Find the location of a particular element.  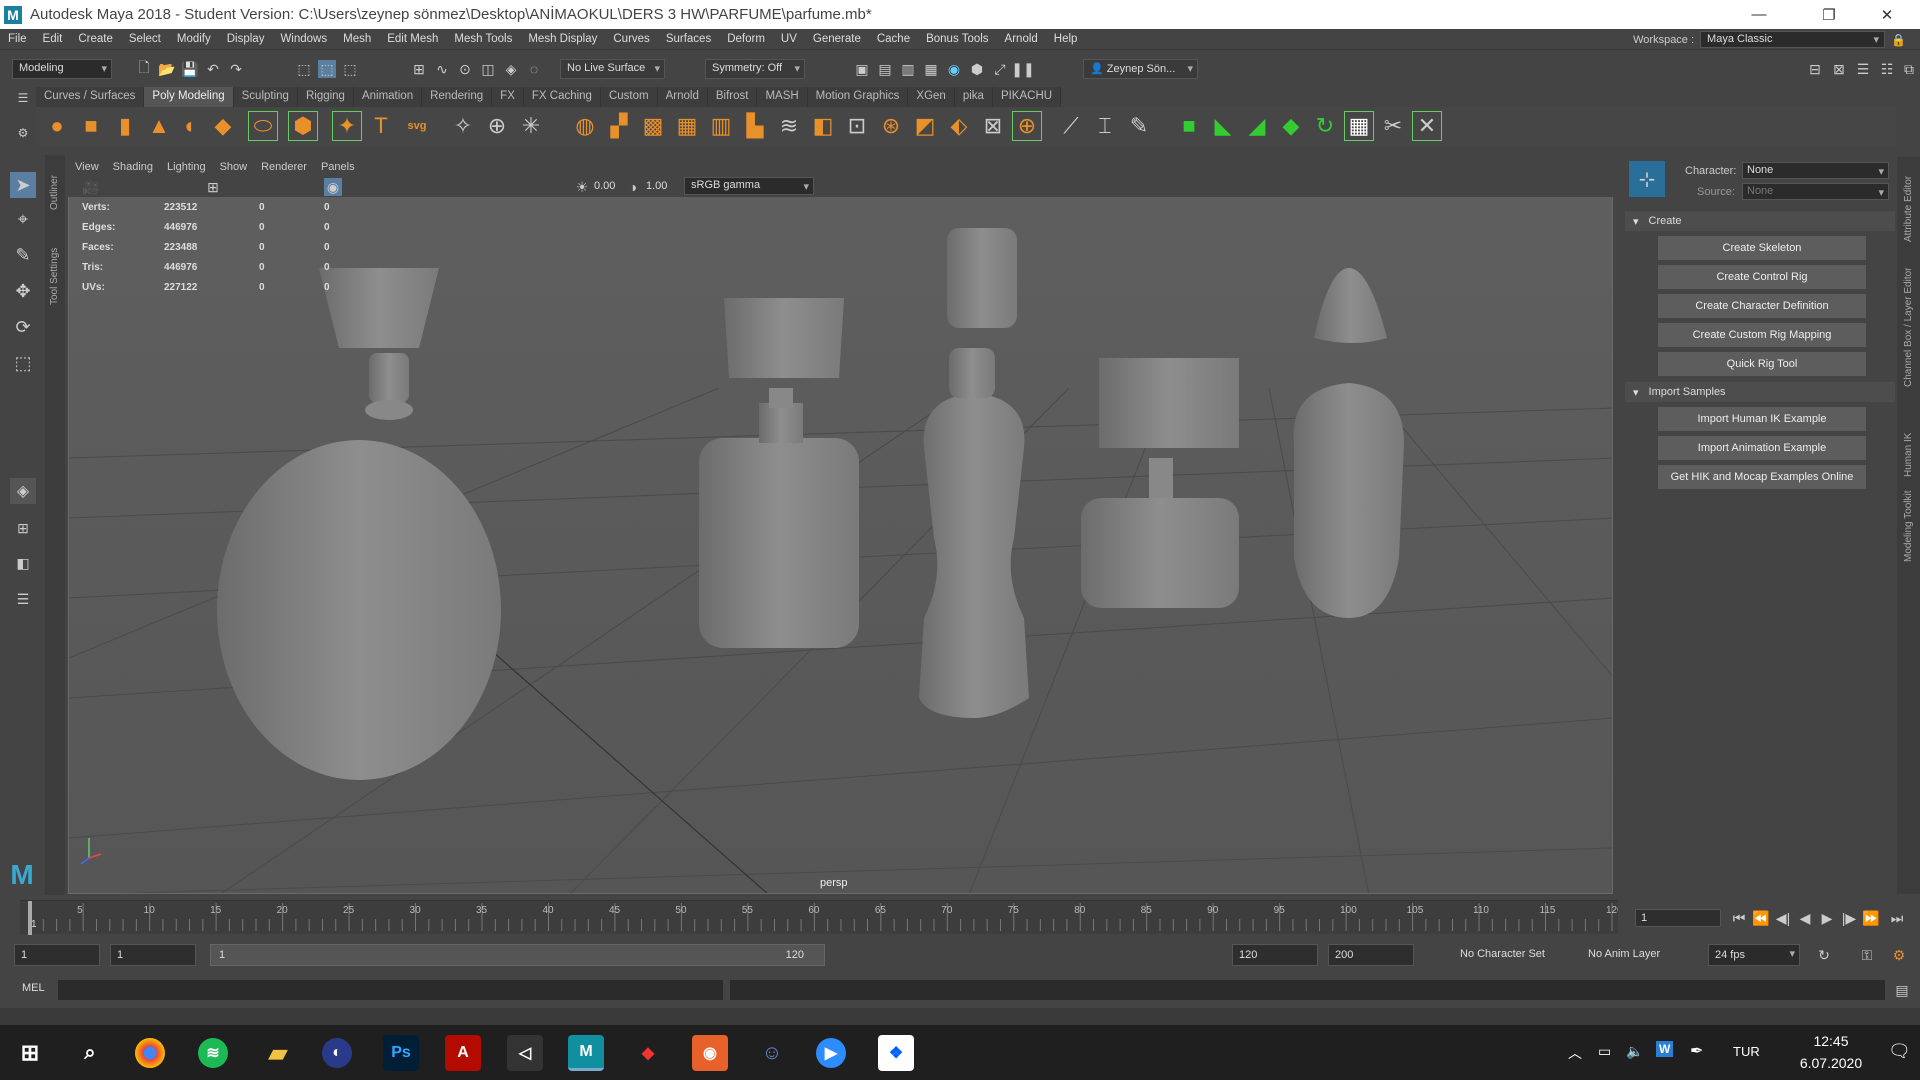

menu-mesh-tools: Mesh Tools is located at coordinates (483, 39).